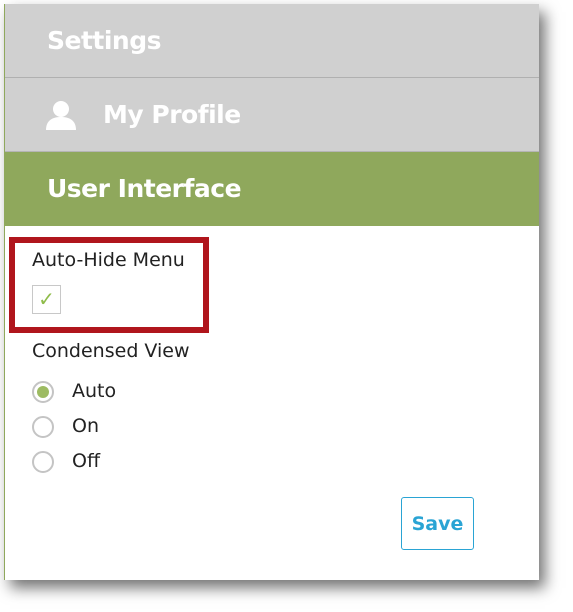  I want to click on save-button: Save, so click(437, 523).